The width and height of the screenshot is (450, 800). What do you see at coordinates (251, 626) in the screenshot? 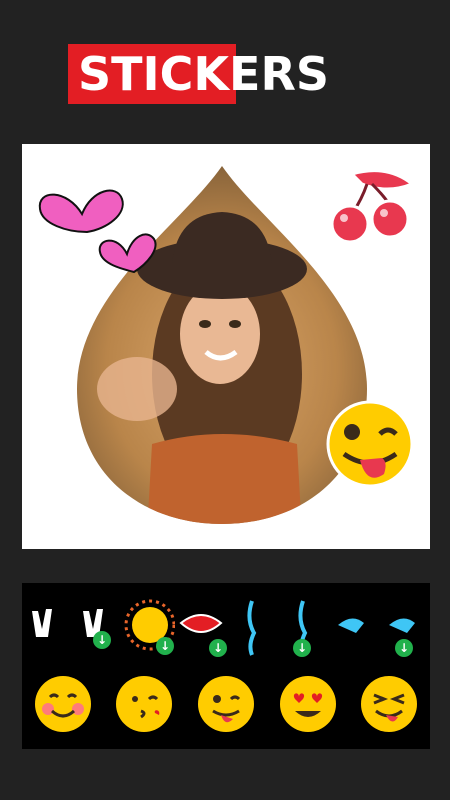
I see `water-stream-icon` at bounding box center [251, 626].